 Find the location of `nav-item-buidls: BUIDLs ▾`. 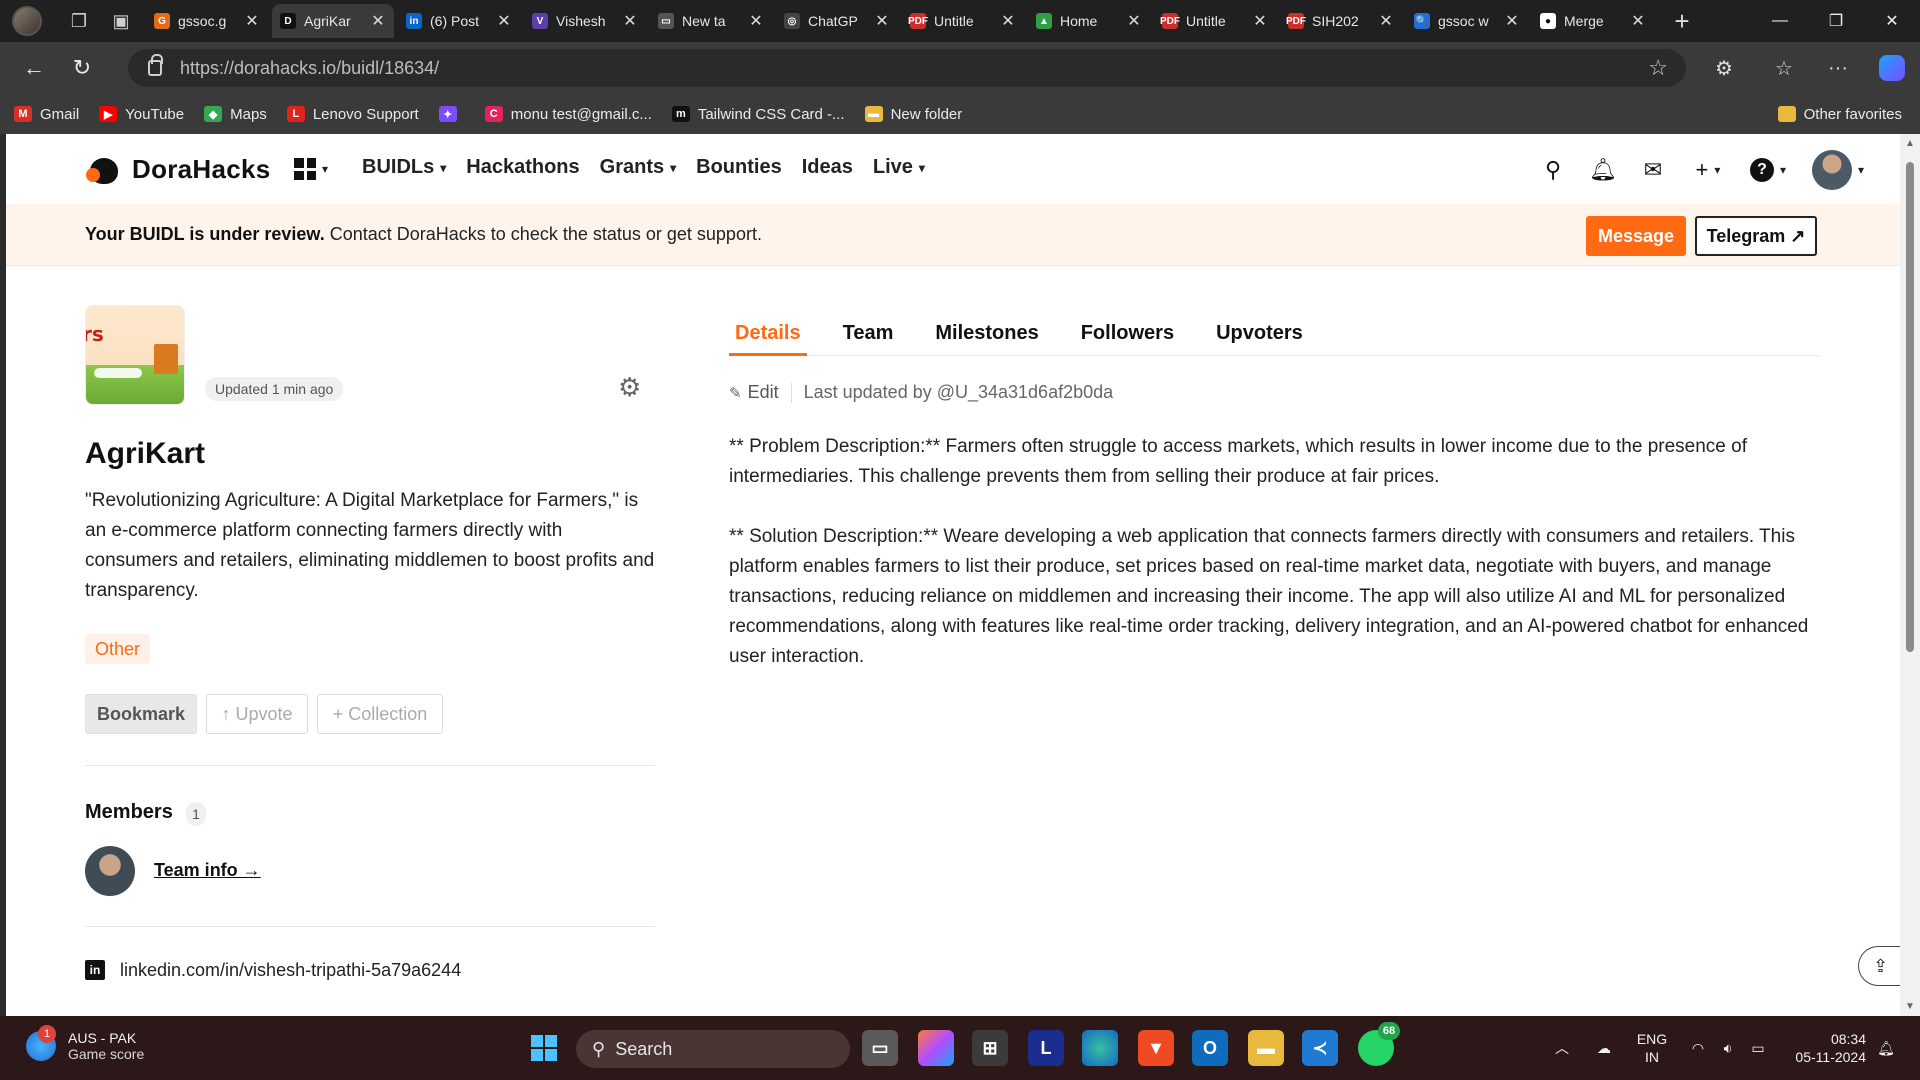

nav-item-buidls: BUIDLs ▾ is located at coordinates (404, 167).